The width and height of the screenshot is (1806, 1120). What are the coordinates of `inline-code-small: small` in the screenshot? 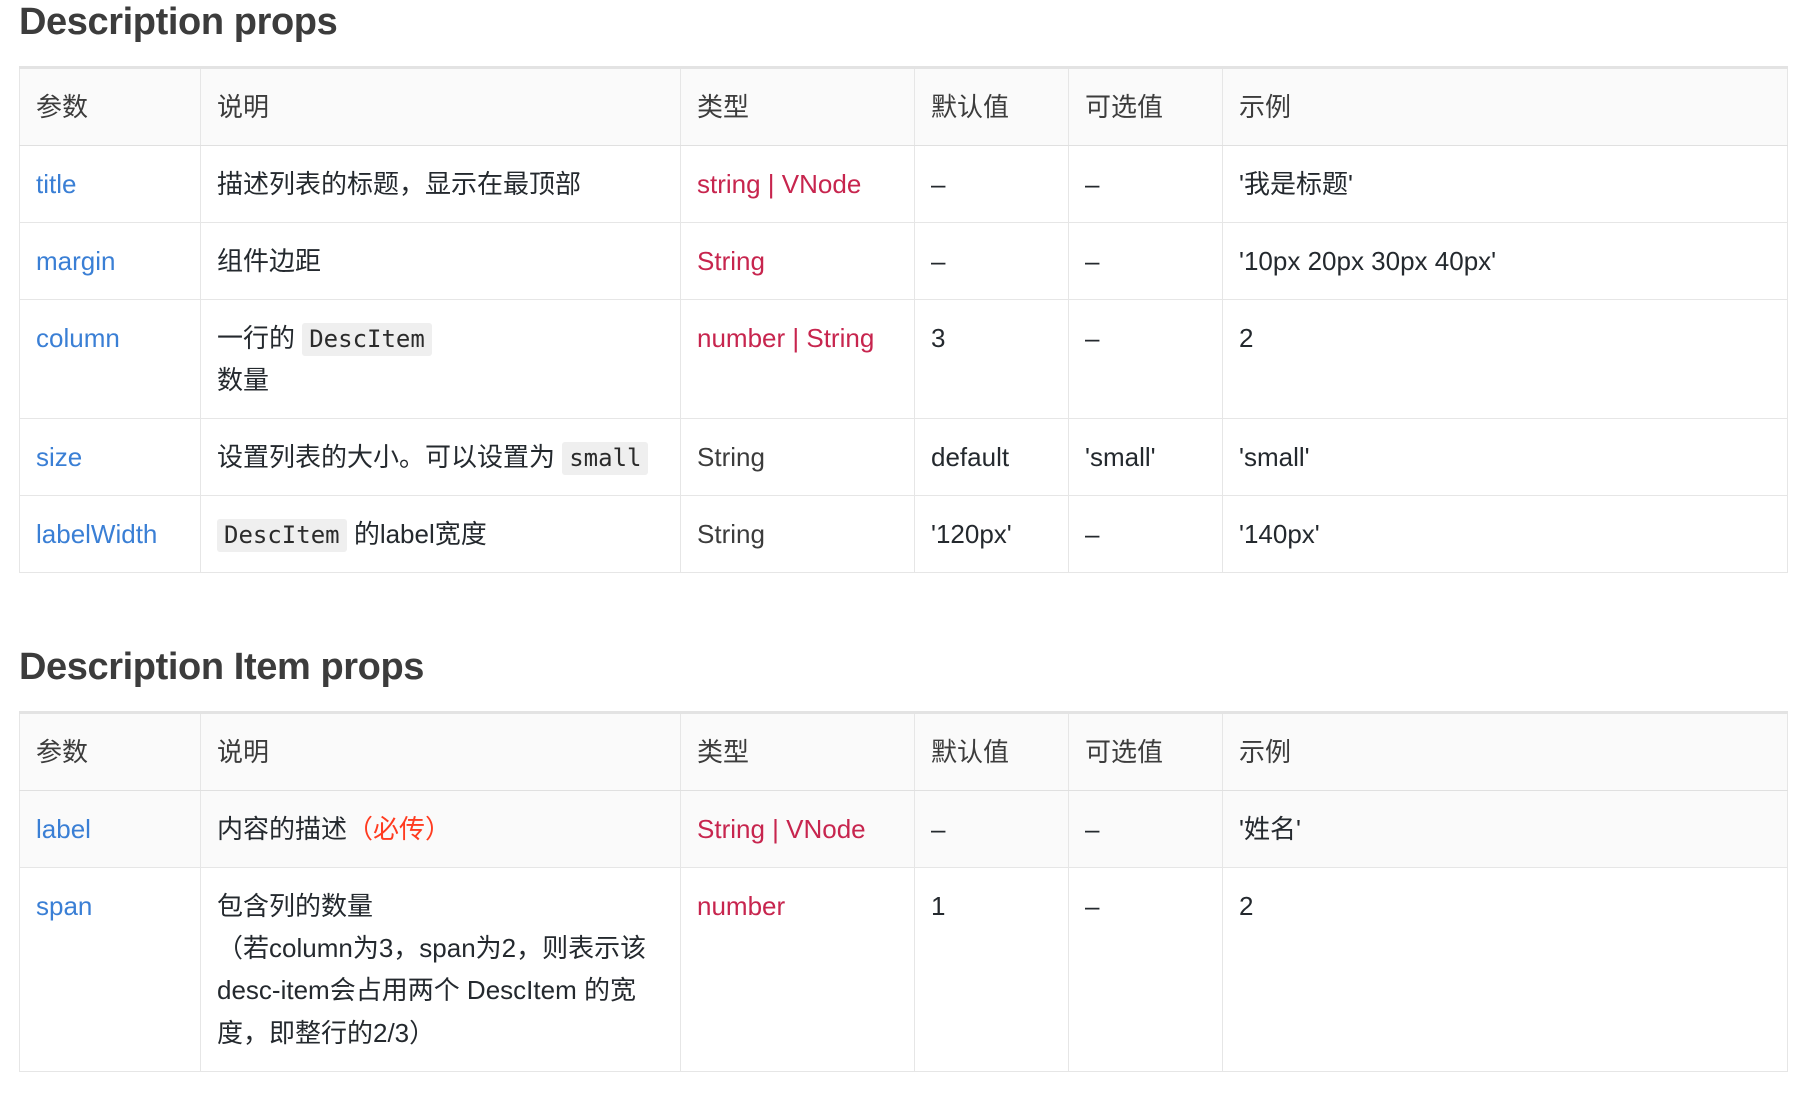 It's located at (605, 459).